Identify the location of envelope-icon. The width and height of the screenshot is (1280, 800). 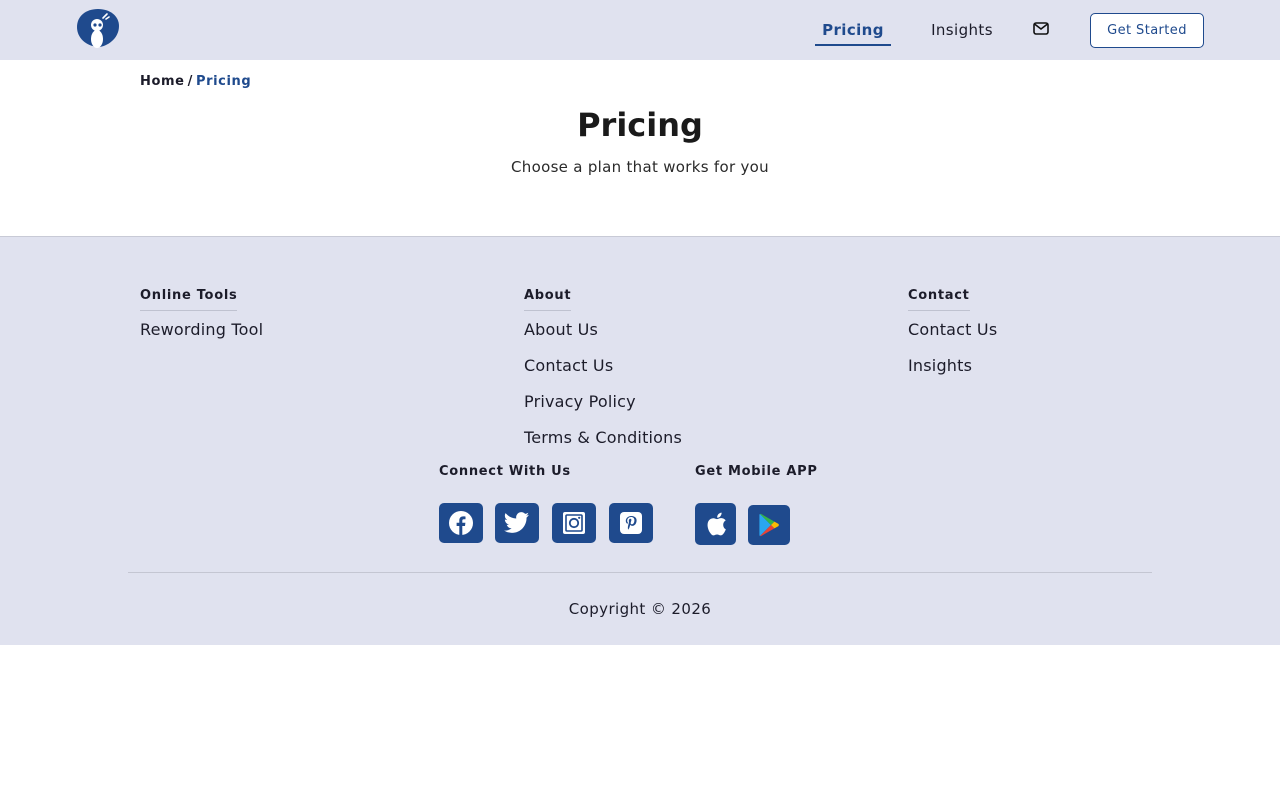
(1041, 28).